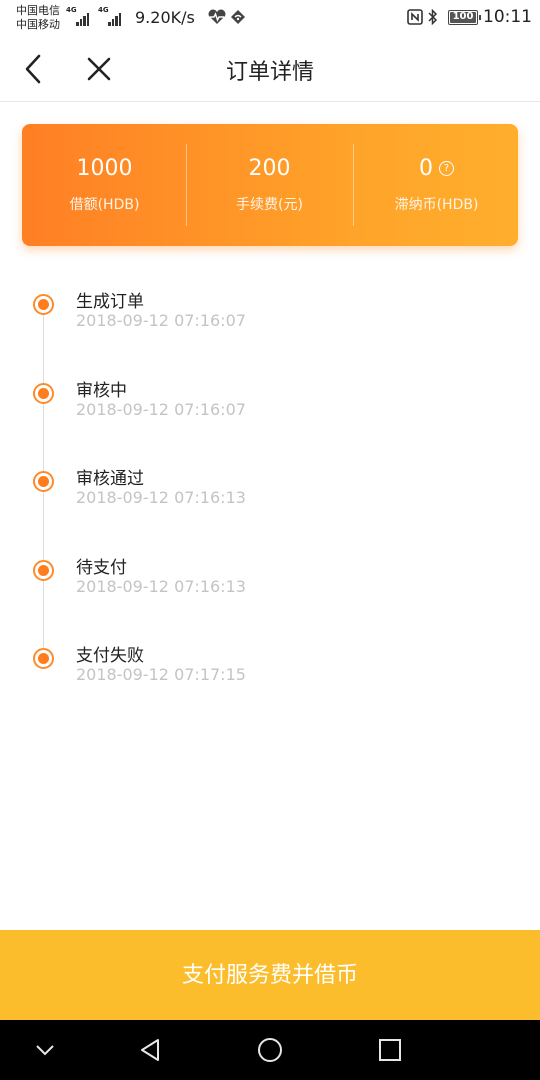  What do you see at coordinates (104, 185) in the screenshot?
I see `summary-loan-amount: 1000 借额(HDB)` at bounding box center [104, 185].